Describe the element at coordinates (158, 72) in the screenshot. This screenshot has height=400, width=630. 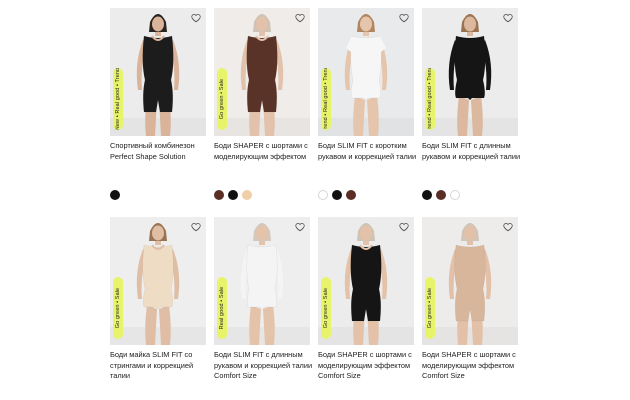
I see `product-photo: New • Real good • Trend` at that location.